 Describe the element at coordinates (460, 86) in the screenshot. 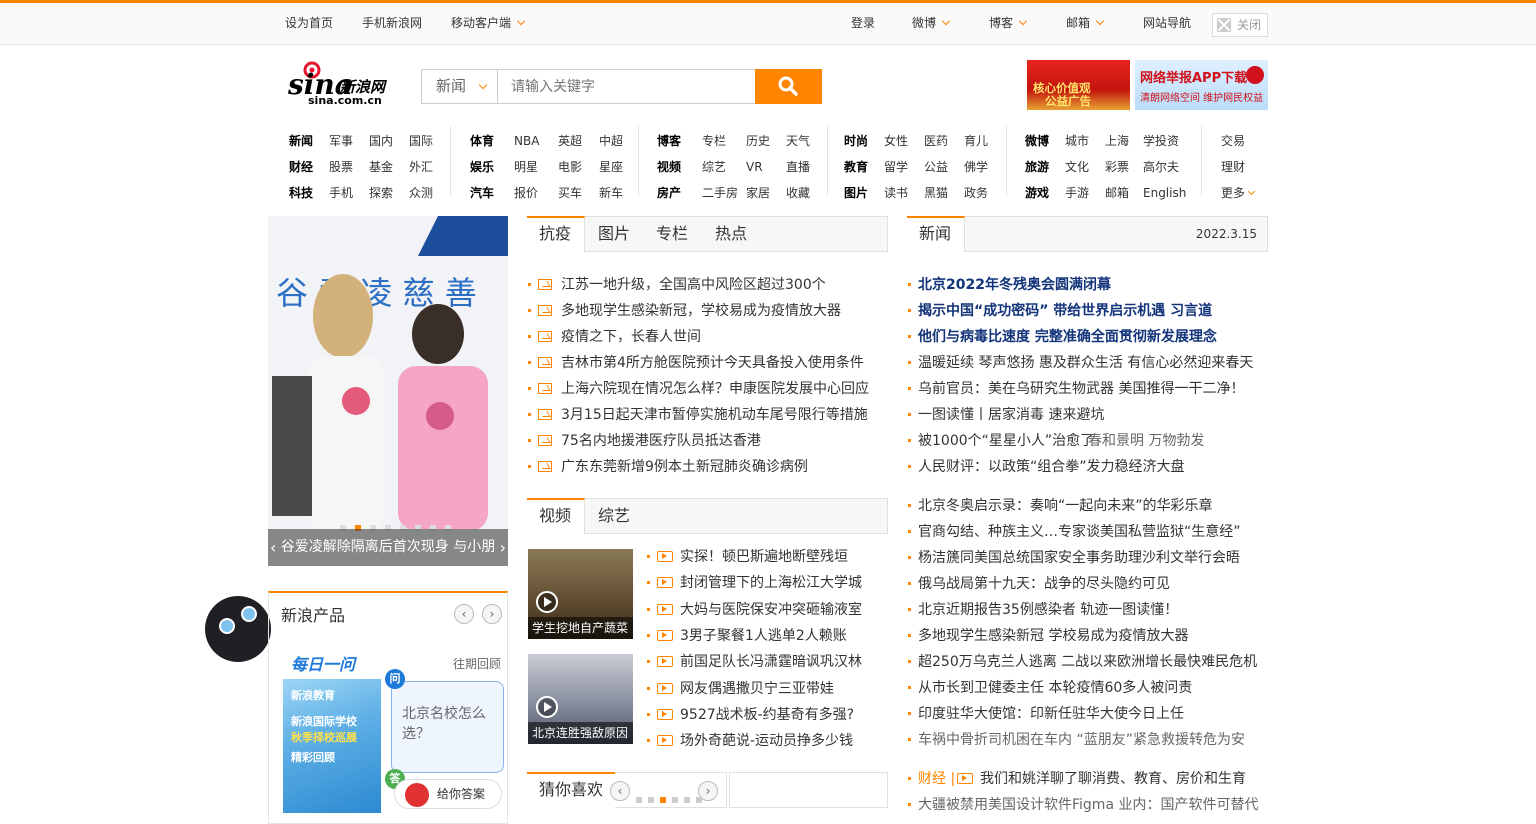

I see `search-category-select: 新闻` at that location.